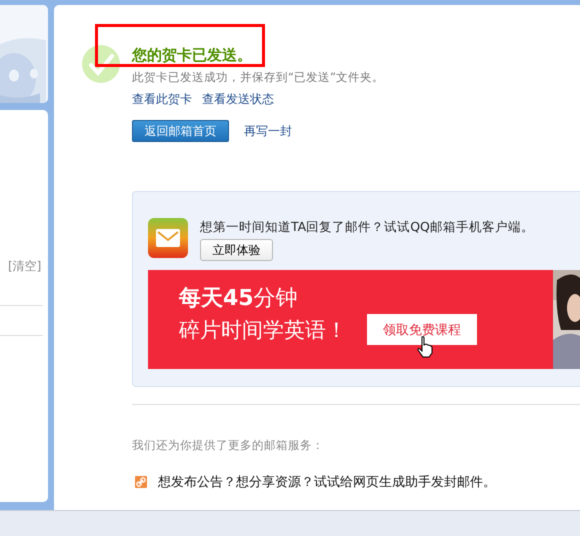 This screenshot has height=536, width=580. What do you see at coordinates (263, 330) in the screenshot?
I see `banner-subline: 碎片时间学英语！` at bounding box center [263, 330].